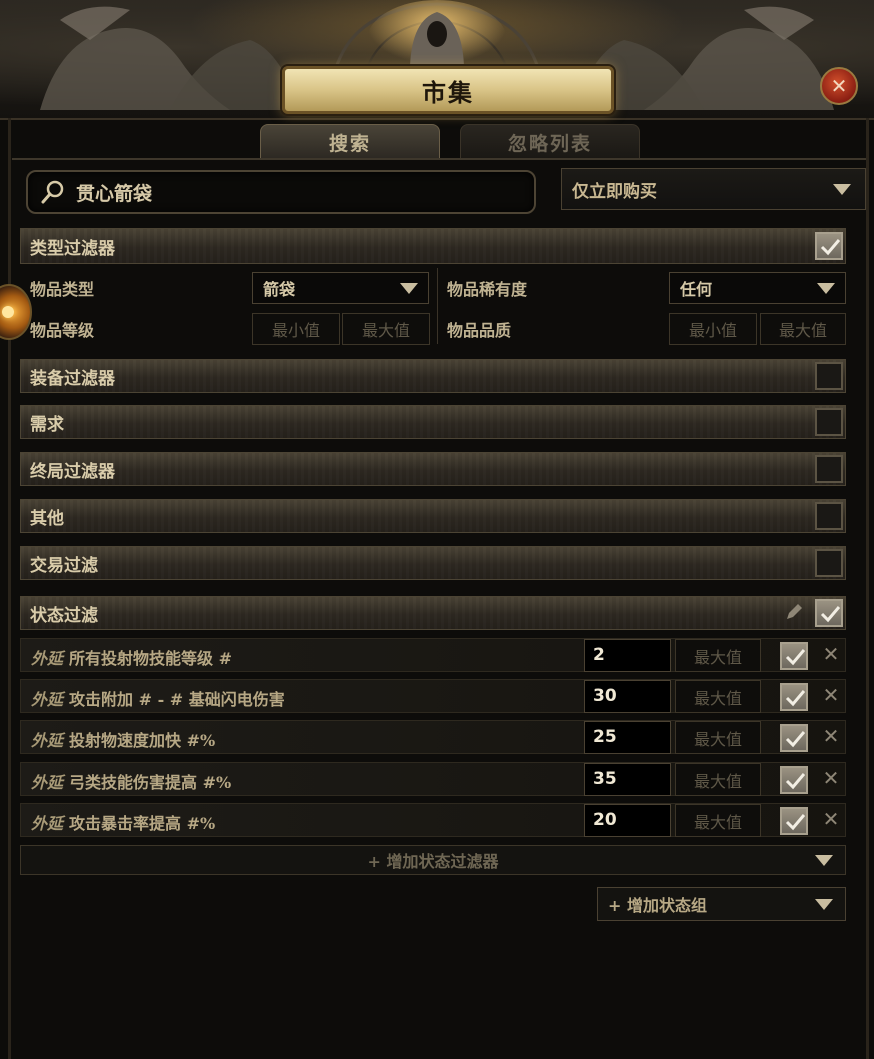  I want to click on filter-group-equipment: 装备过滤器, so click(433, 376).